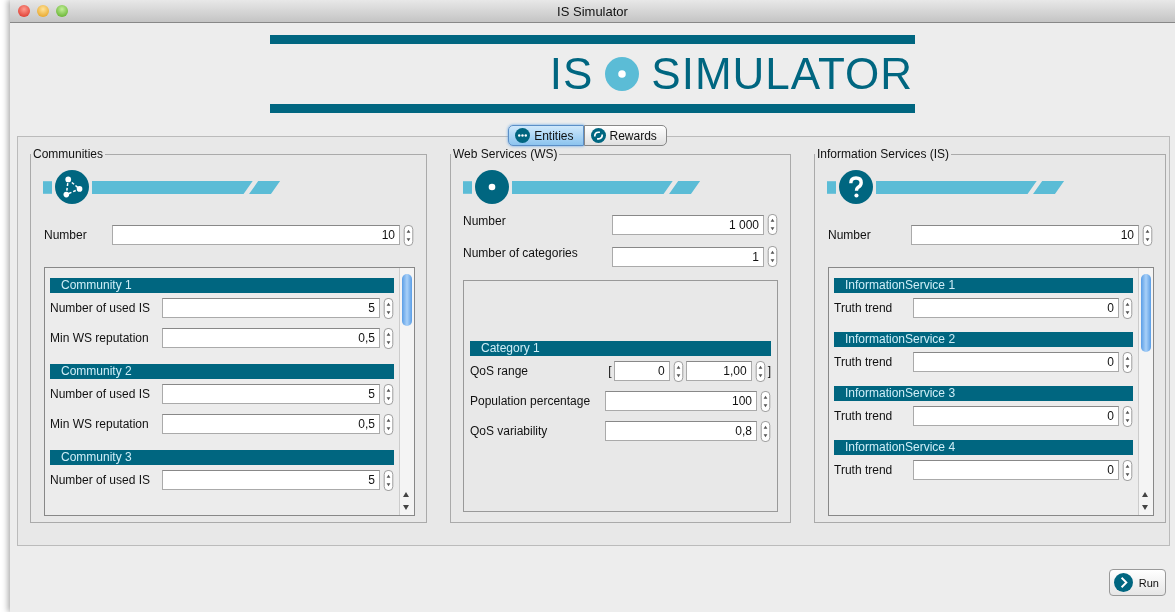  I want to click on logo-text: IS, so click(571, 74).